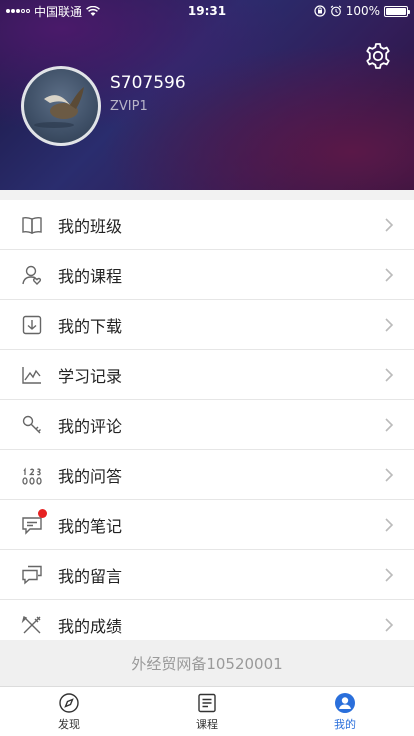  Describe the element at coordinates (90, 426) in the screenshot. I see `menu-item-label: 我的评论` at that location.